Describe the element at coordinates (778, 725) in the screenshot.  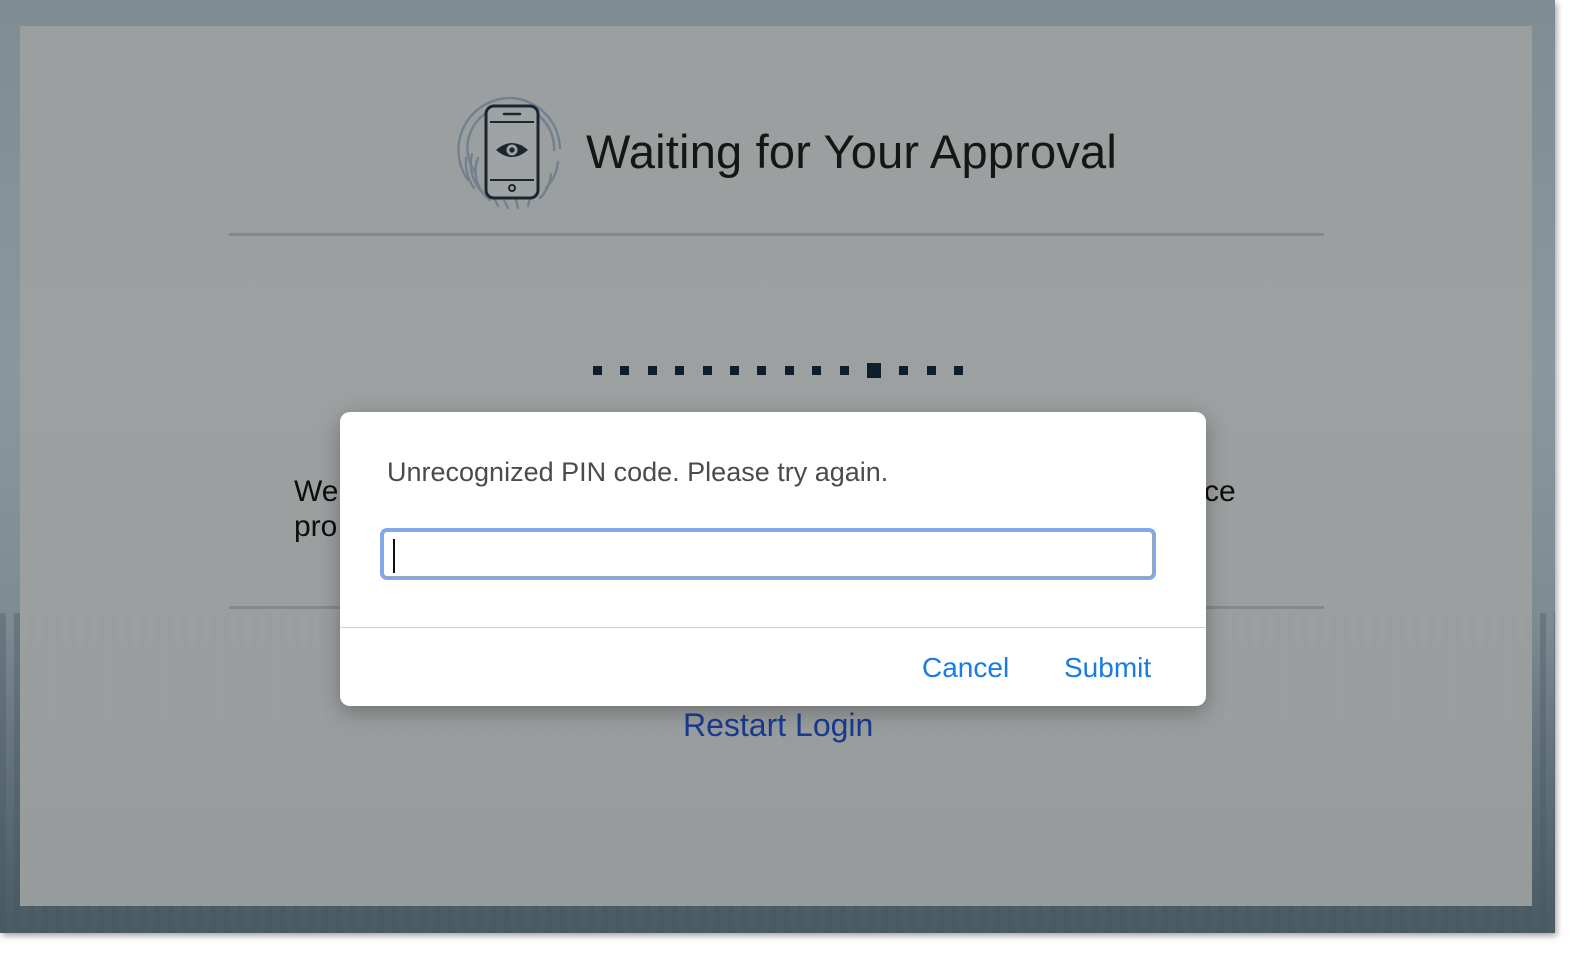
I see `restart-login-link: Restart Login` at that location.